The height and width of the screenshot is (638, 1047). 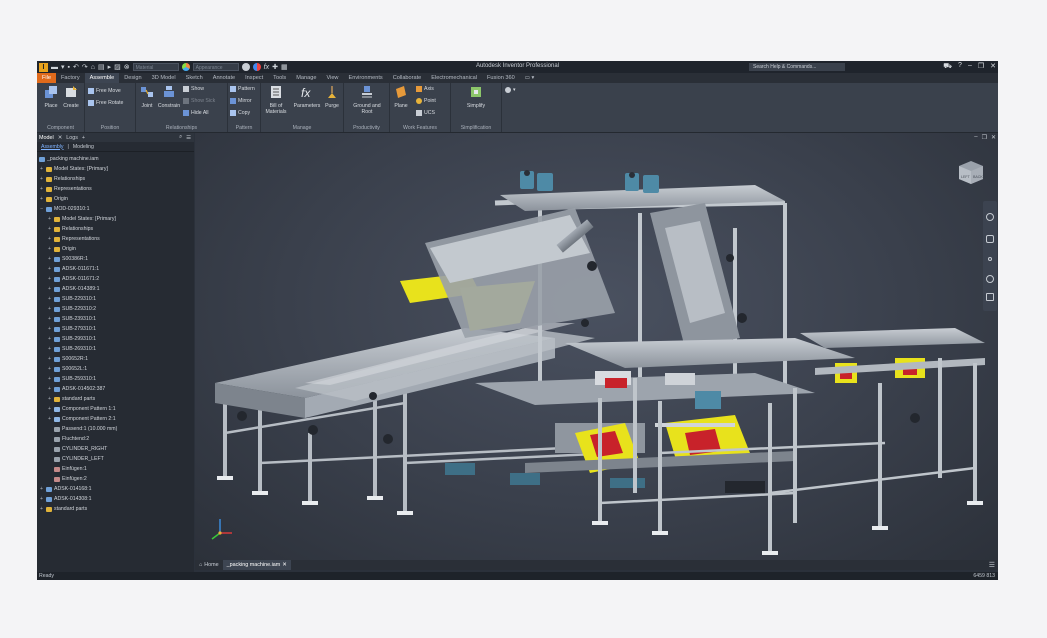 I want to click on tree-node: + ADSK-014502:387, so click(x=115, y=389).